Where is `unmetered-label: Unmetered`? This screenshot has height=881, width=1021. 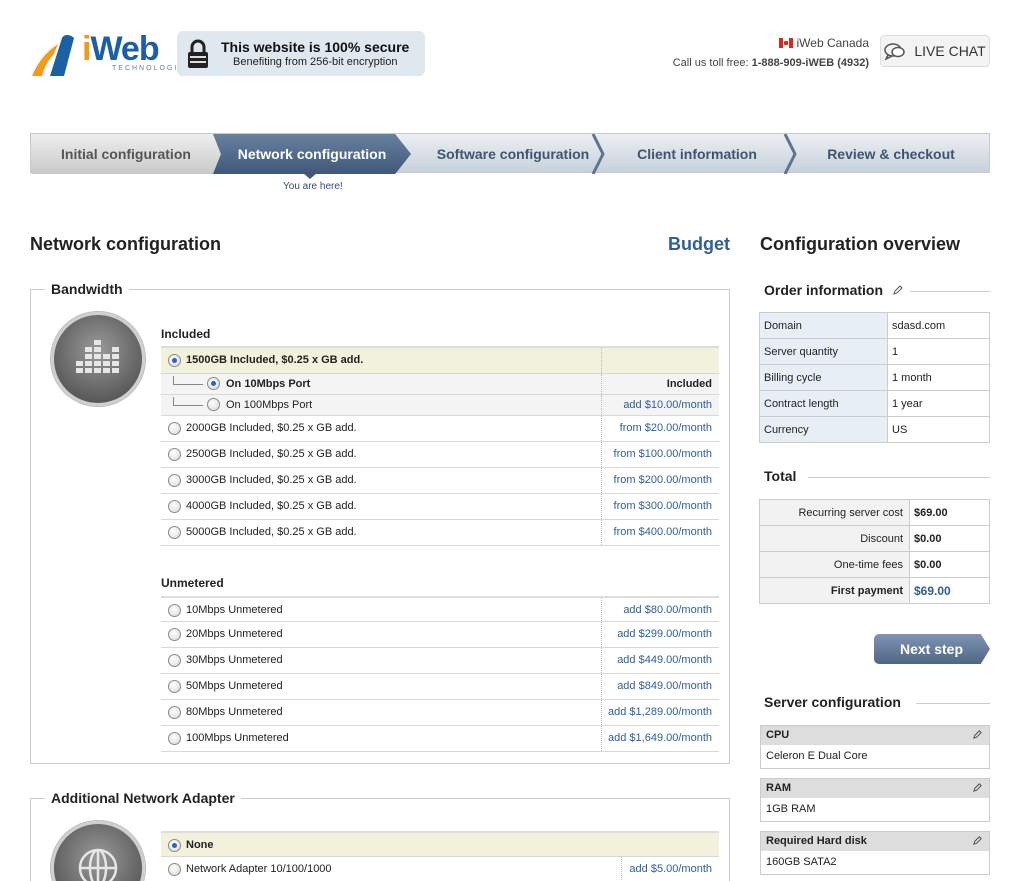
unmetered-label: Unmetered is located at coordinates (192, 583).